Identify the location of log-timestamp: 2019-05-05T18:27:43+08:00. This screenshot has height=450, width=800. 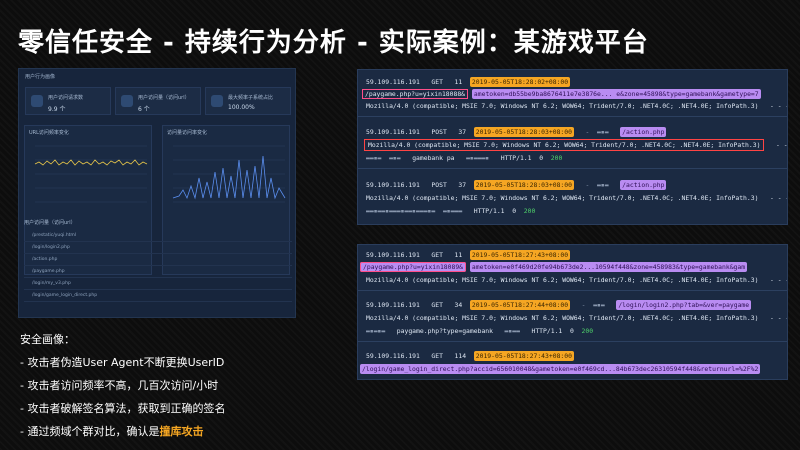
(523, 356).